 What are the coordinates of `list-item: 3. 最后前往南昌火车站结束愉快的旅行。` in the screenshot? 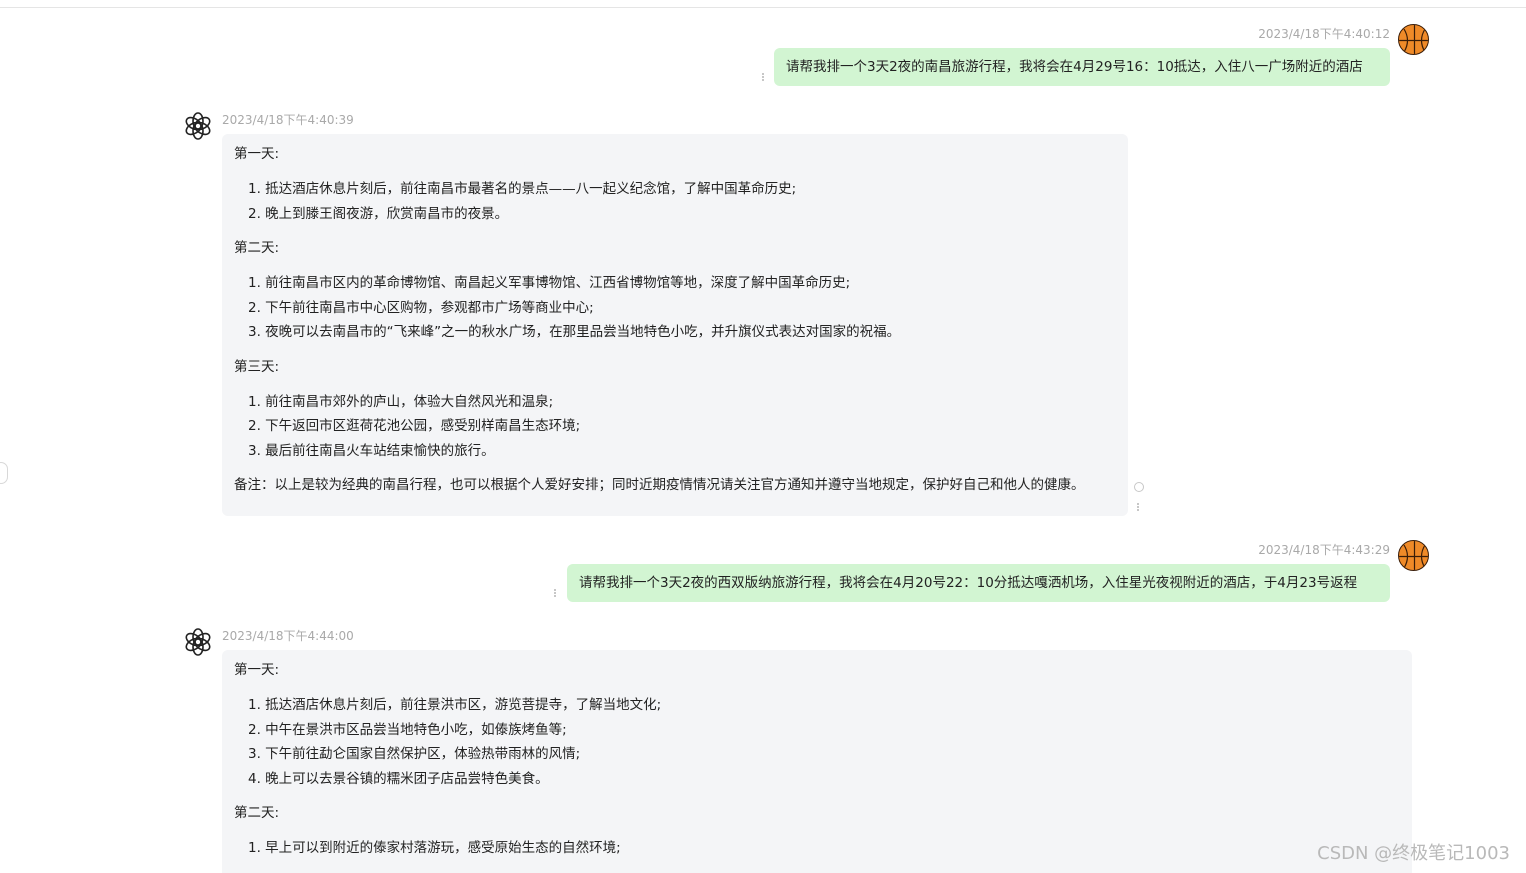 It's located at (371, 450).